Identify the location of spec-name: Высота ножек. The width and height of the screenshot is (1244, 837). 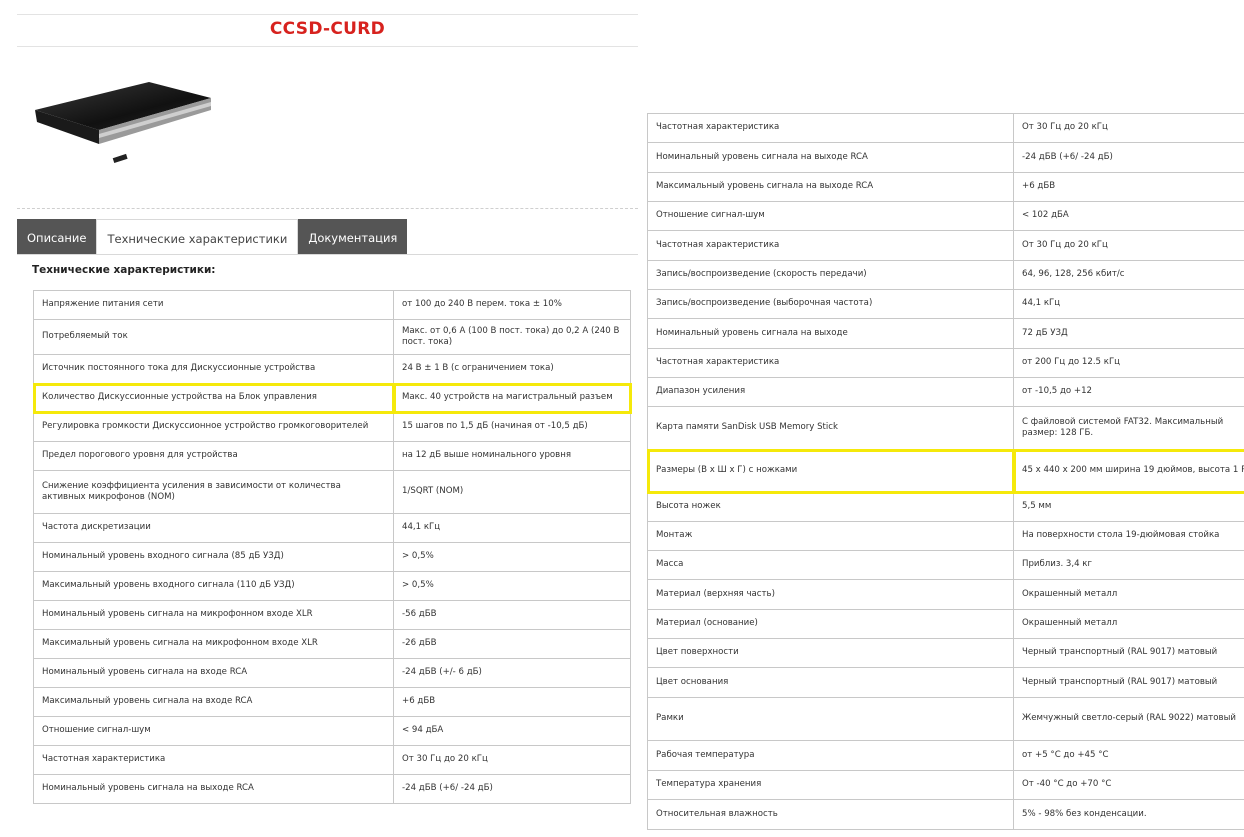
(830, 507).